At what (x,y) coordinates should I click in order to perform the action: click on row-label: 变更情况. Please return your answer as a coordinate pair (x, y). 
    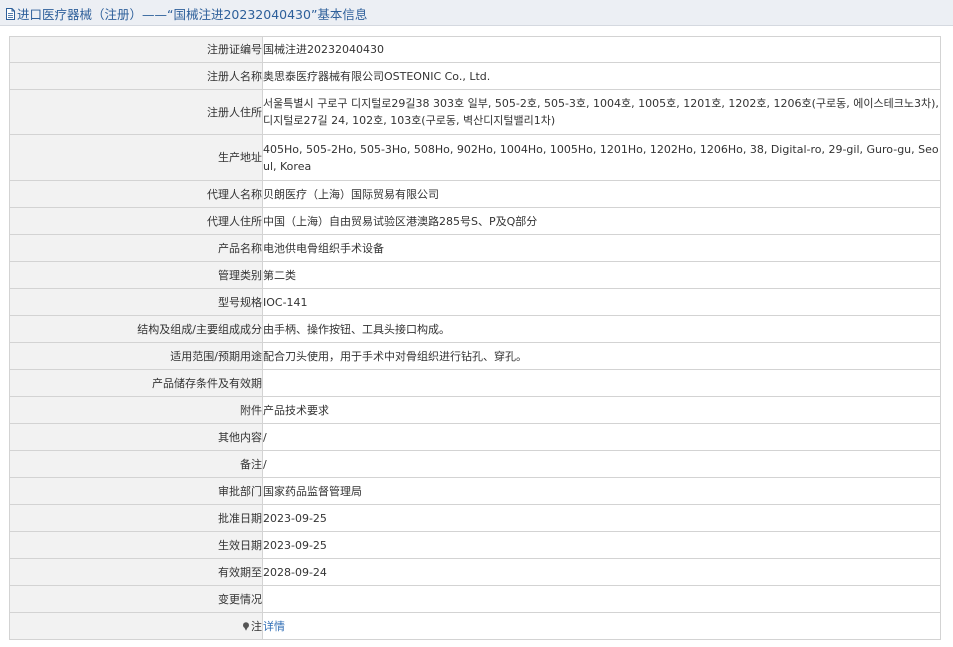
    Looking at the image, I should click on (136, 599).